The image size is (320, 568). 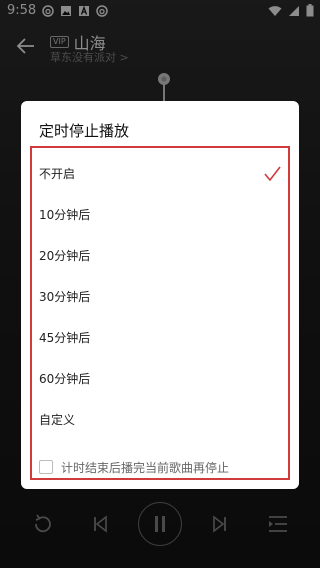 I want to click on option-custom: 自定义, so click(x=159, y=419).